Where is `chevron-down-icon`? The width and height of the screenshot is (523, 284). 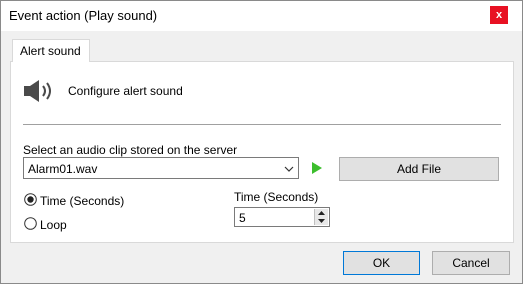 chevron-down-icon is located at coordinates (289, 169).